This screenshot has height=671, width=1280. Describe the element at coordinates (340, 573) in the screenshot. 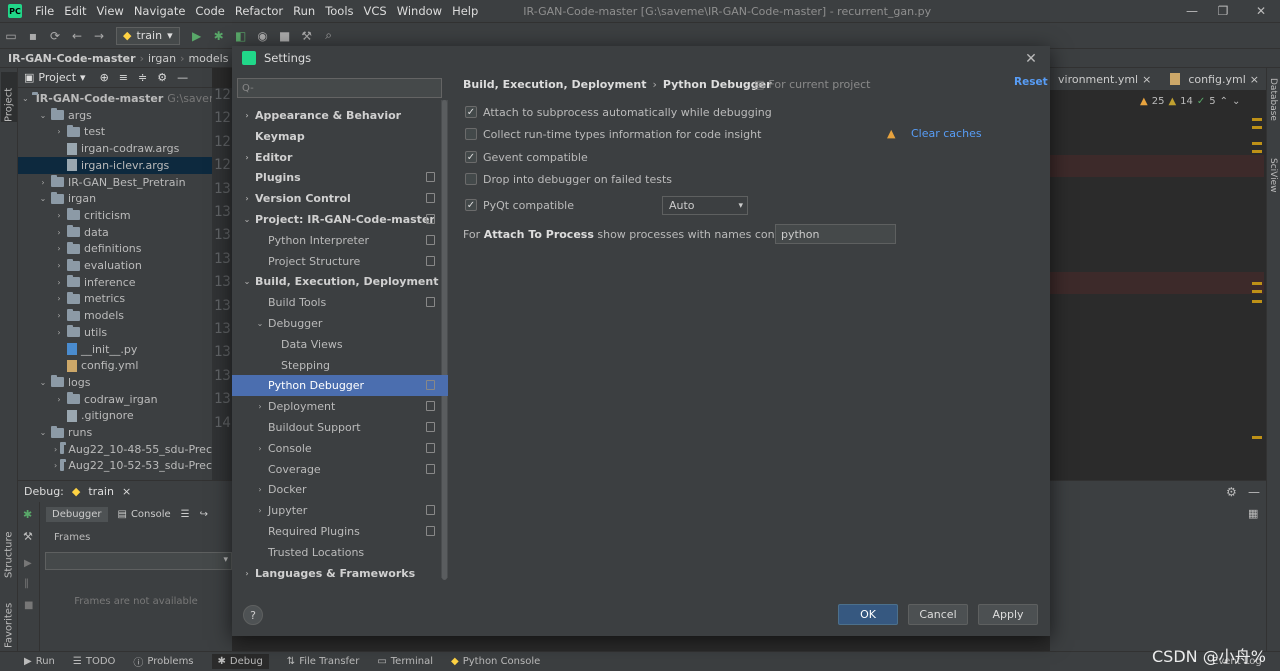

I see `settings-nav-item: › Languages & Frameworks` at that location.